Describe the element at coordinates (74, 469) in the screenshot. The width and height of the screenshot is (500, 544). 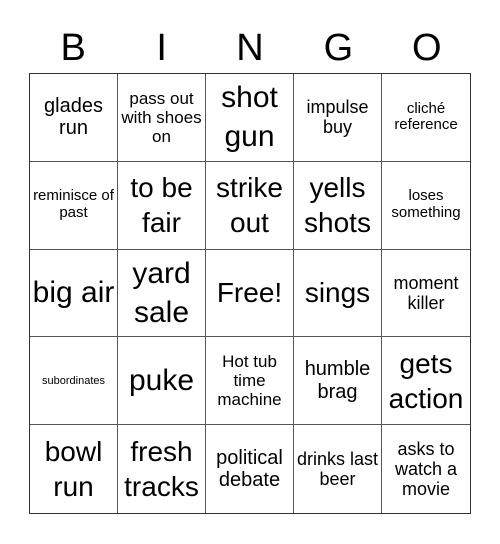
I see `bingo-cell: bowl run` at that location.